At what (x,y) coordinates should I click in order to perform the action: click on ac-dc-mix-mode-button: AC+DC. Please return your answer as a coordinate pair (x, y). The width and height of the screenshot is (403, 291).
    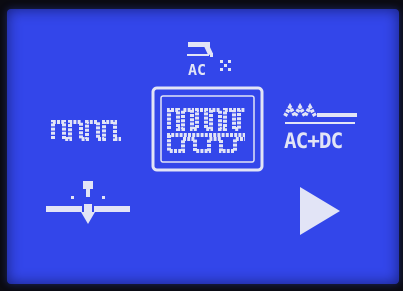
    Looking at the image, I should click on (320, 127).